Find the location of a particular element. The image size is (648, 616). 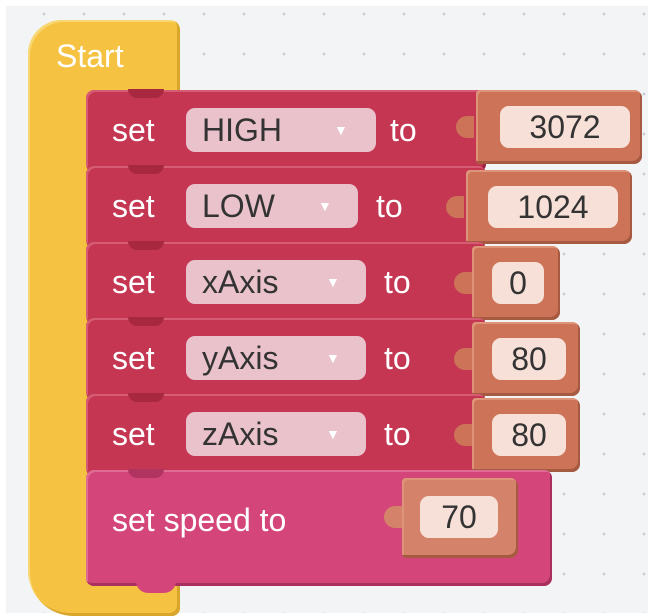

variable-dropdown-zaxis: zAxis ▼ is located at coordinates (276, 434).